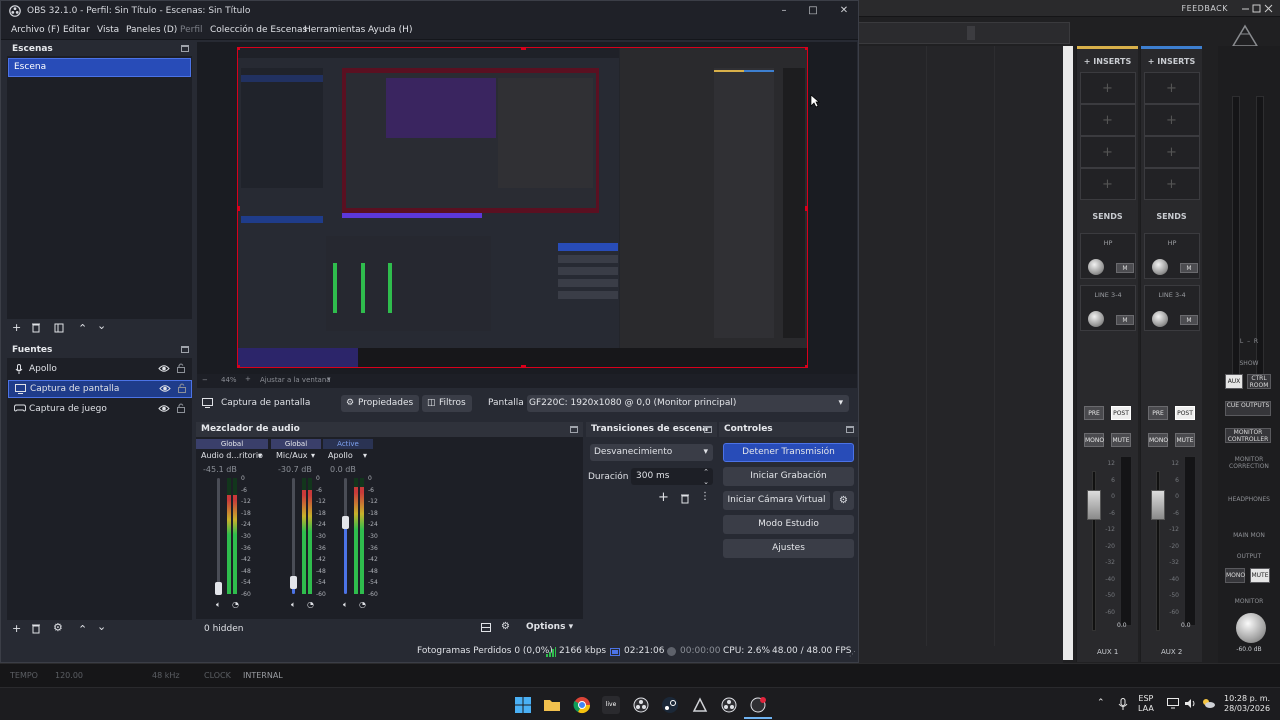 The height and width of the screenshot is (720, 1280). I want to click on pre-button: PRE, so click(1094, 413).